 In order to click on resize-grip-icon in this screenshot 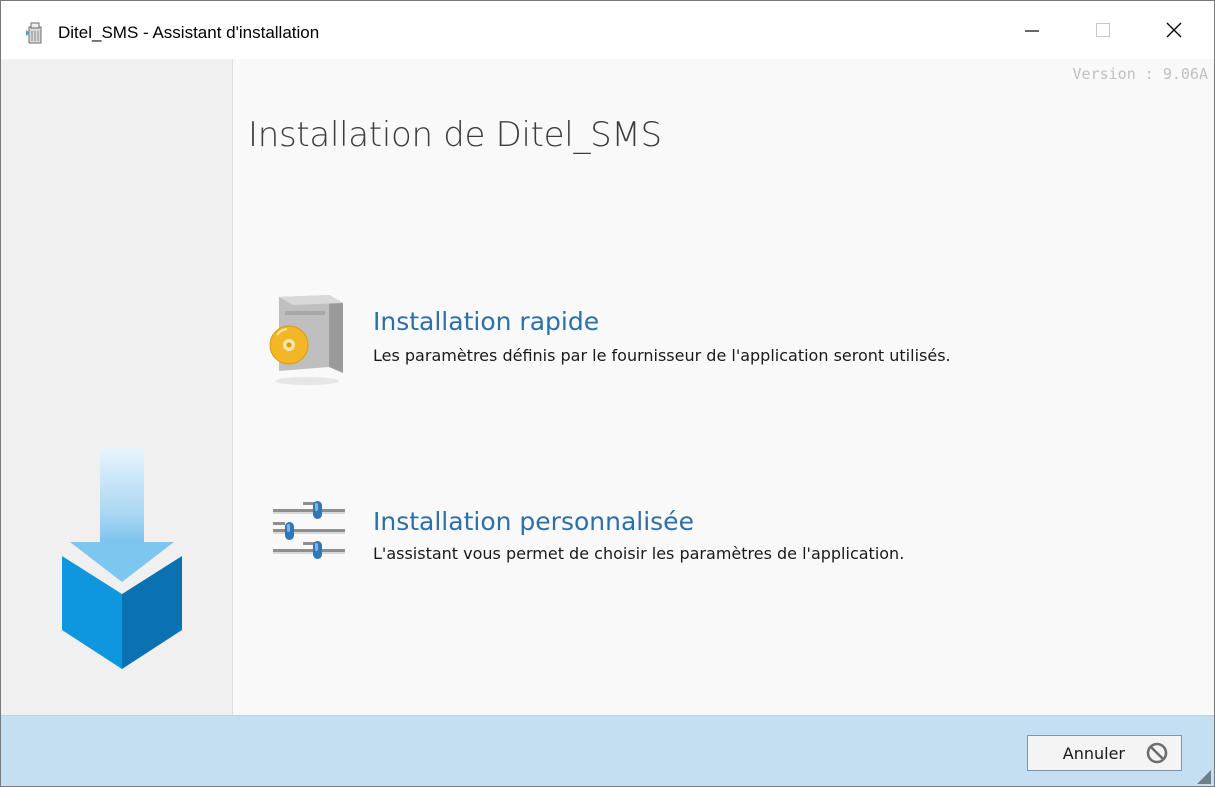, I will do `click(1204, 777)`.